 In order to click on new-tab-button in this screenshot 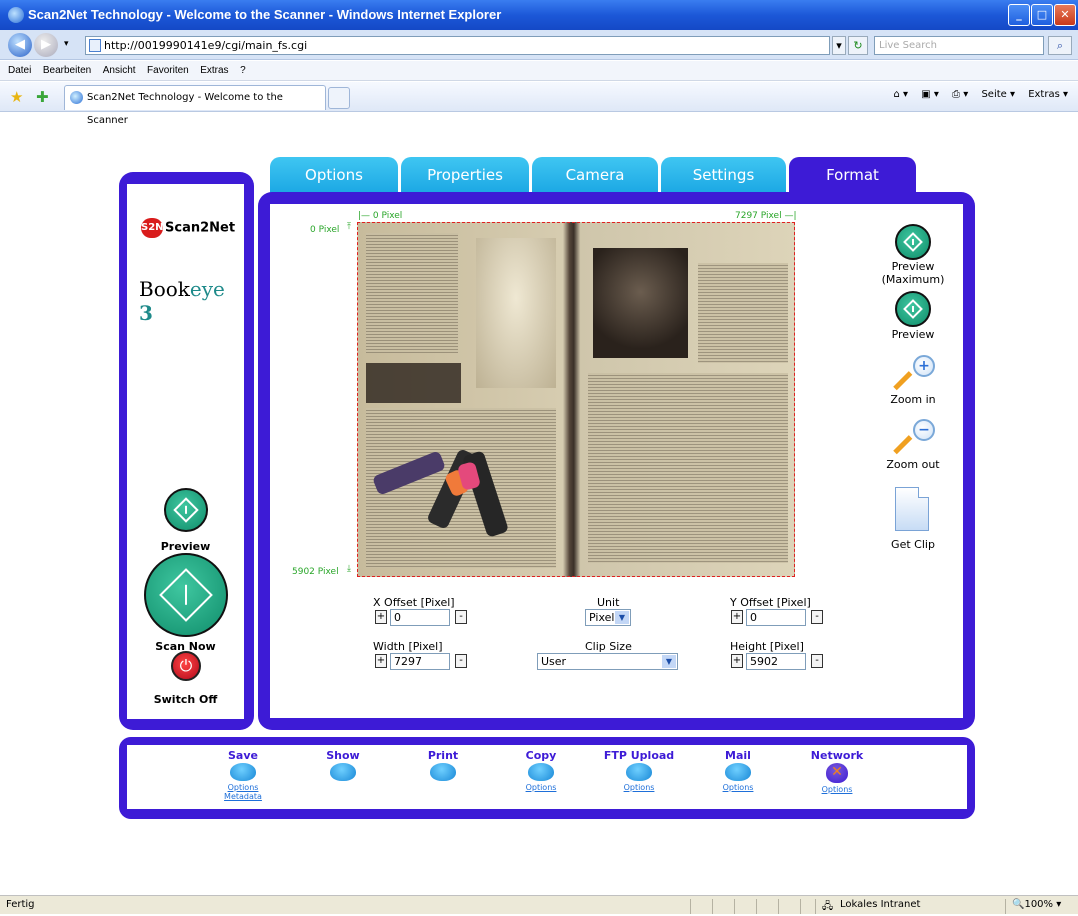, I will do `click(339, 98)`.